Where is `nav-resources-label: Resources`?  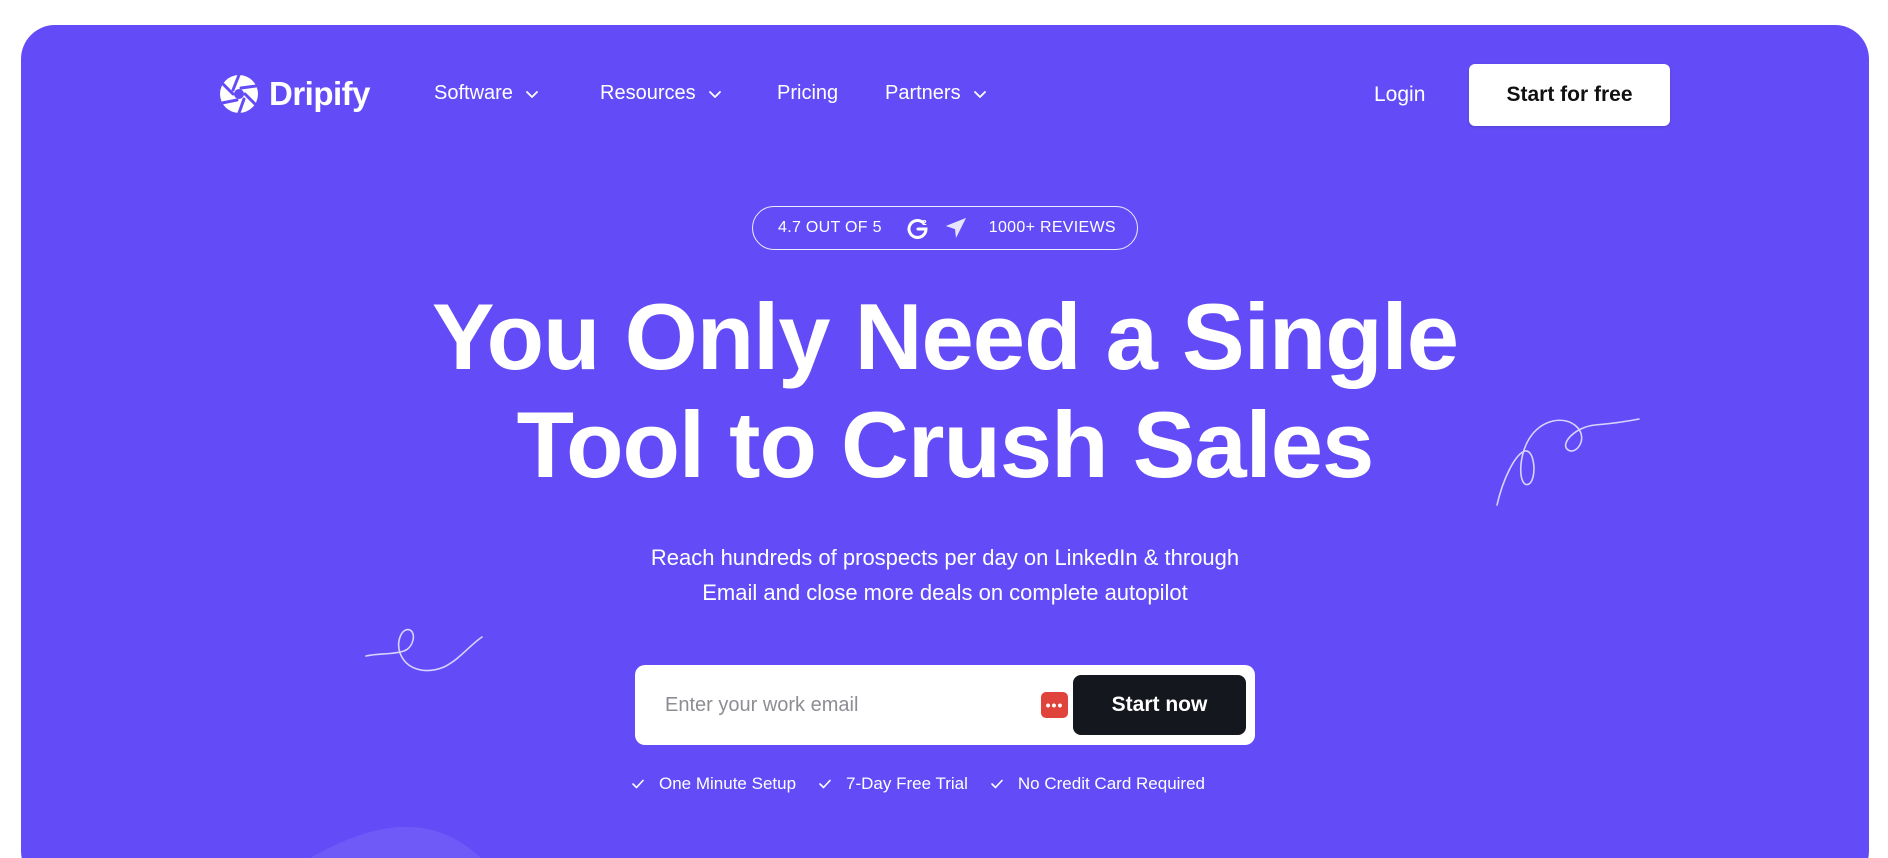 nav-resources-label: Resources is located at coordinates (648, 93).